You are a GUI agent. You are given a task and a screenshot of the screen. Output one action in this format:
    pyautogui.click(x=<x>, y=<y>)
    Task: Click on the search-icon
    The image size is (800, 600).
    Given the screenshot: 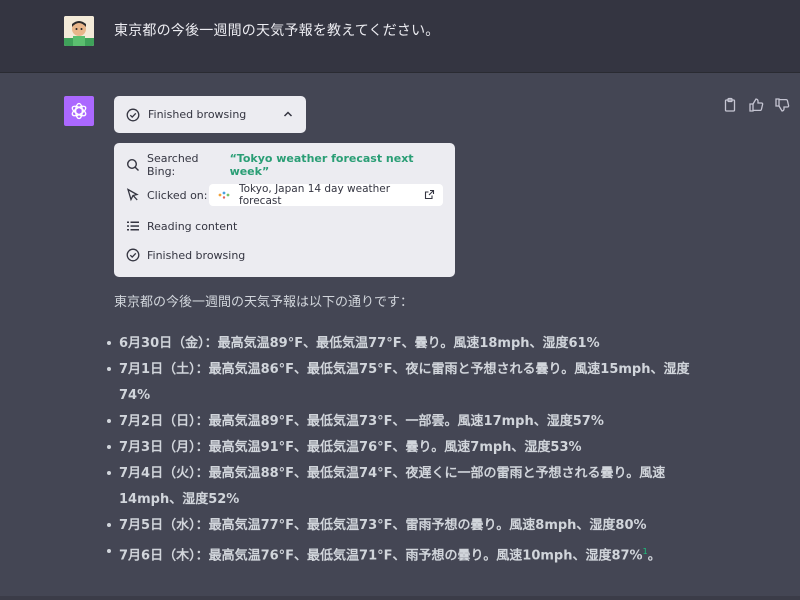 What is the action you would take?
    pyautogui.click(x=133, y=165)
    